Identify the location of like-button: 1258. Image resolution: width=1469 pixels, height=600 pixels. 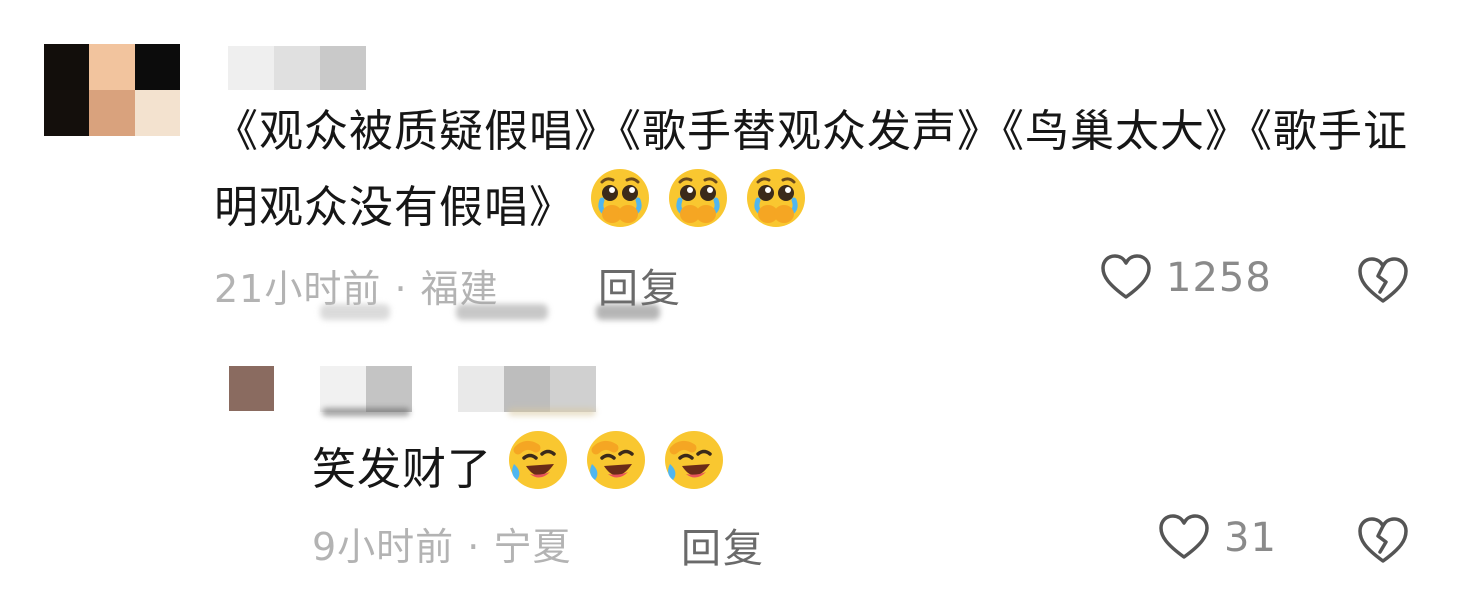
(1185, 278).